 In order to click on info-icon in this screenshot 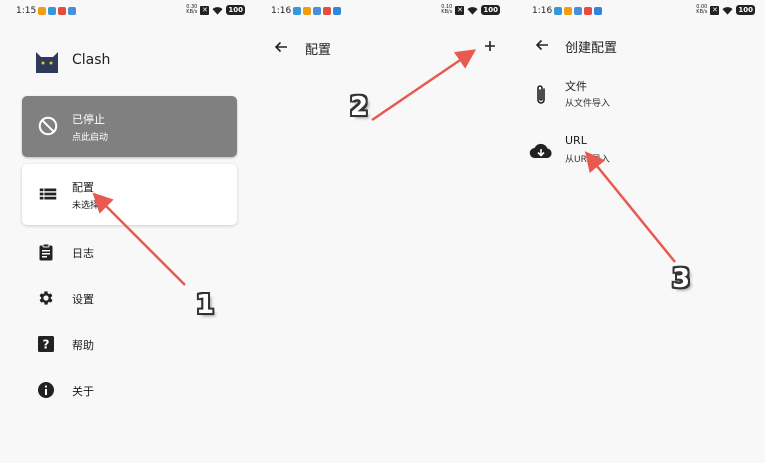, I will do `click(46, 390)`.